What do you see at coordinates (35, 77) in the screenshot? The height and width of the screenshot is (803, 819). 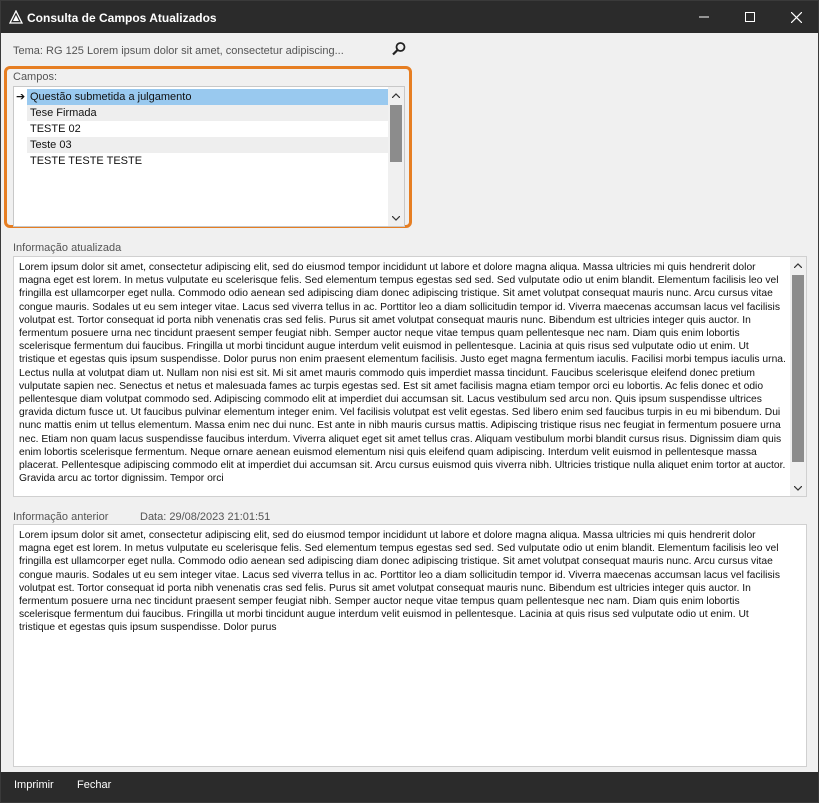 I see `campos-label: Campos:` at bounding box center [35, 77].